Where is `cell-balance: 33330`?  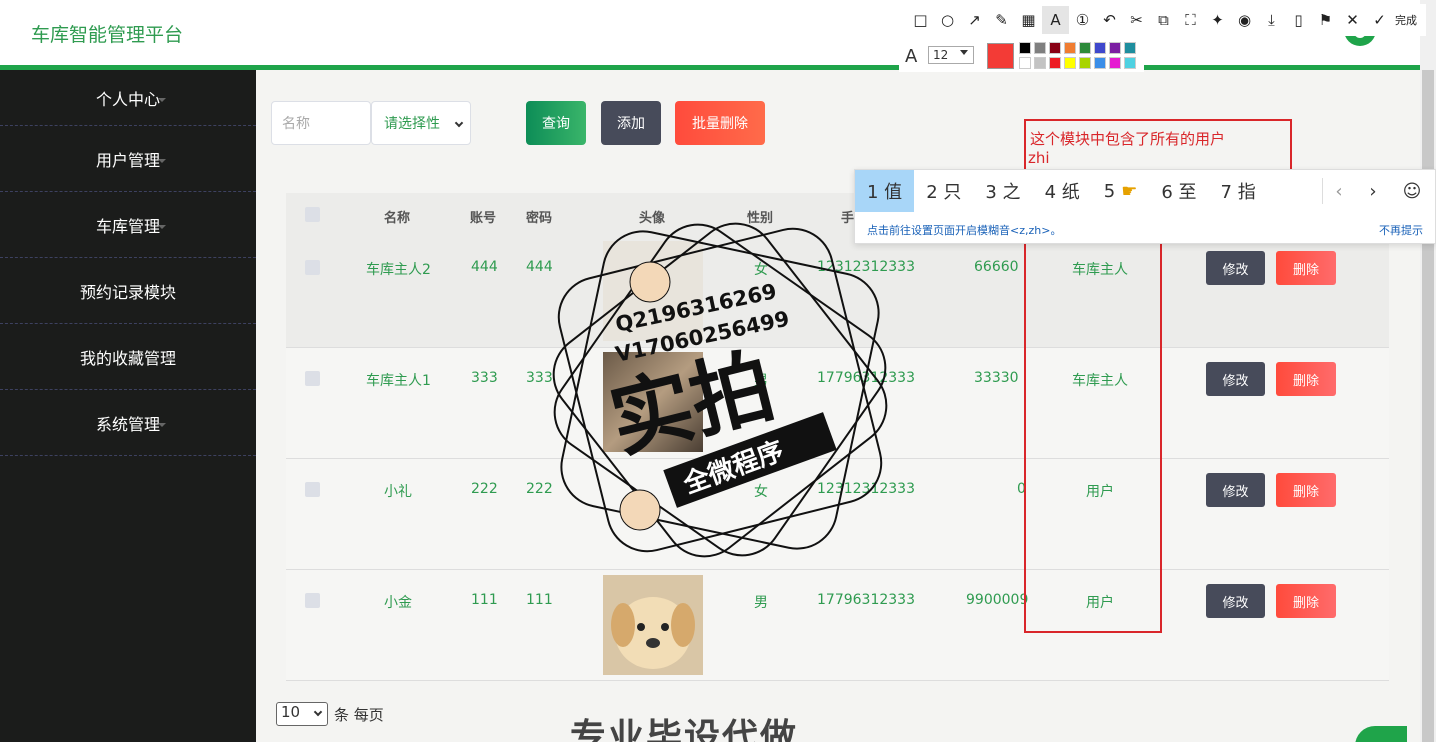
cell-balance: 33330 is located at coordinates (996, 378).